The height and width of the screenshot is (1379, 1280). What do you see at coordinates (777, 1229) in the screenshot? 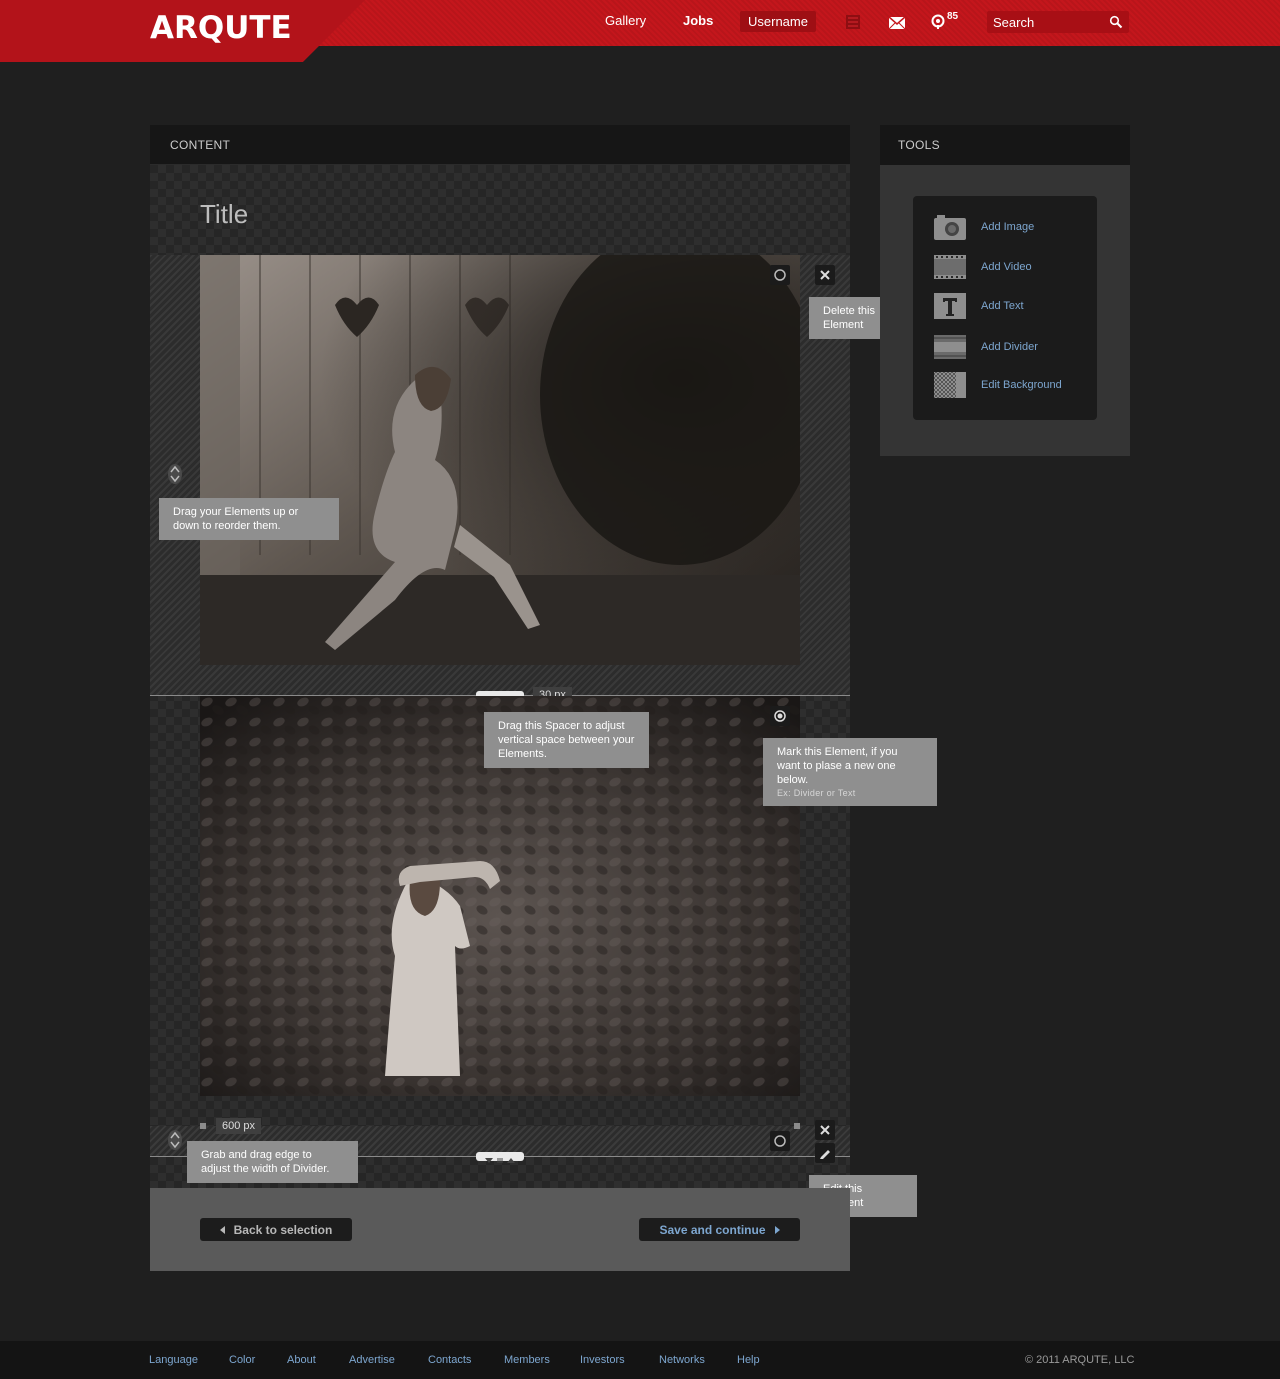
I see `arrow-right-icon` at bounding box center [777, 1229].